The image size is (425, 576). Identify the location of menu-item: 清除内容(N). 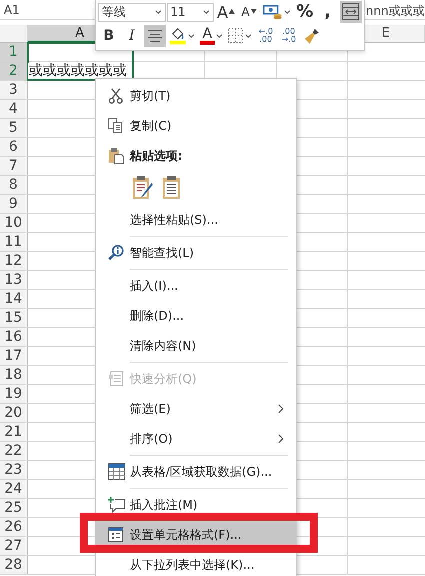
(196, 346).